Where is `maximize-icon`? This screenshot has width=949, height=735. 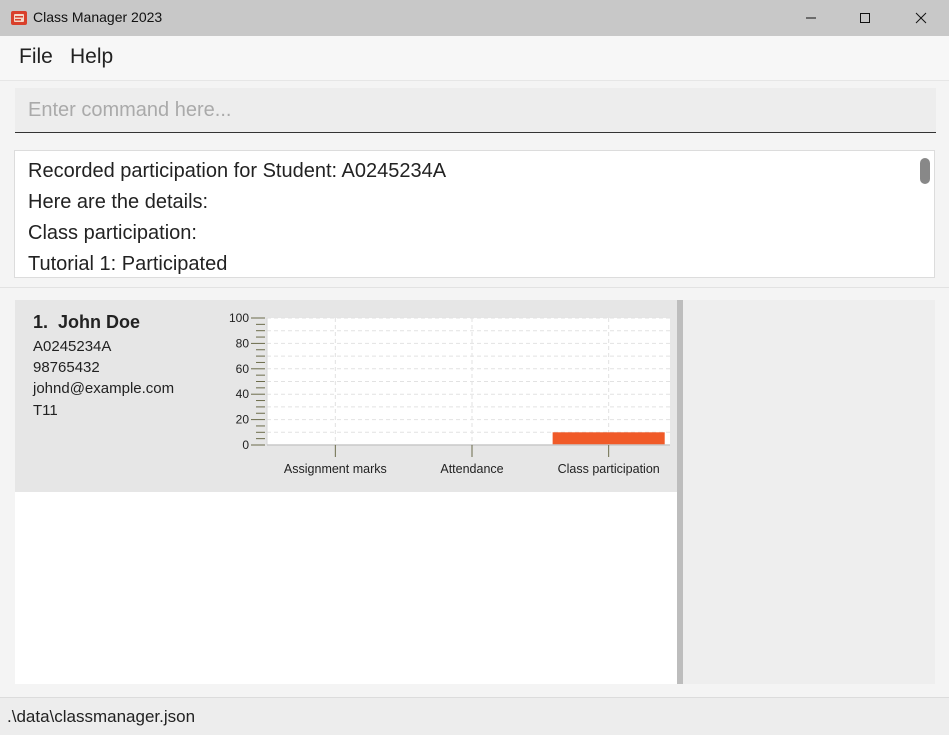 maximize-icon is located at coordinates (865, 18).